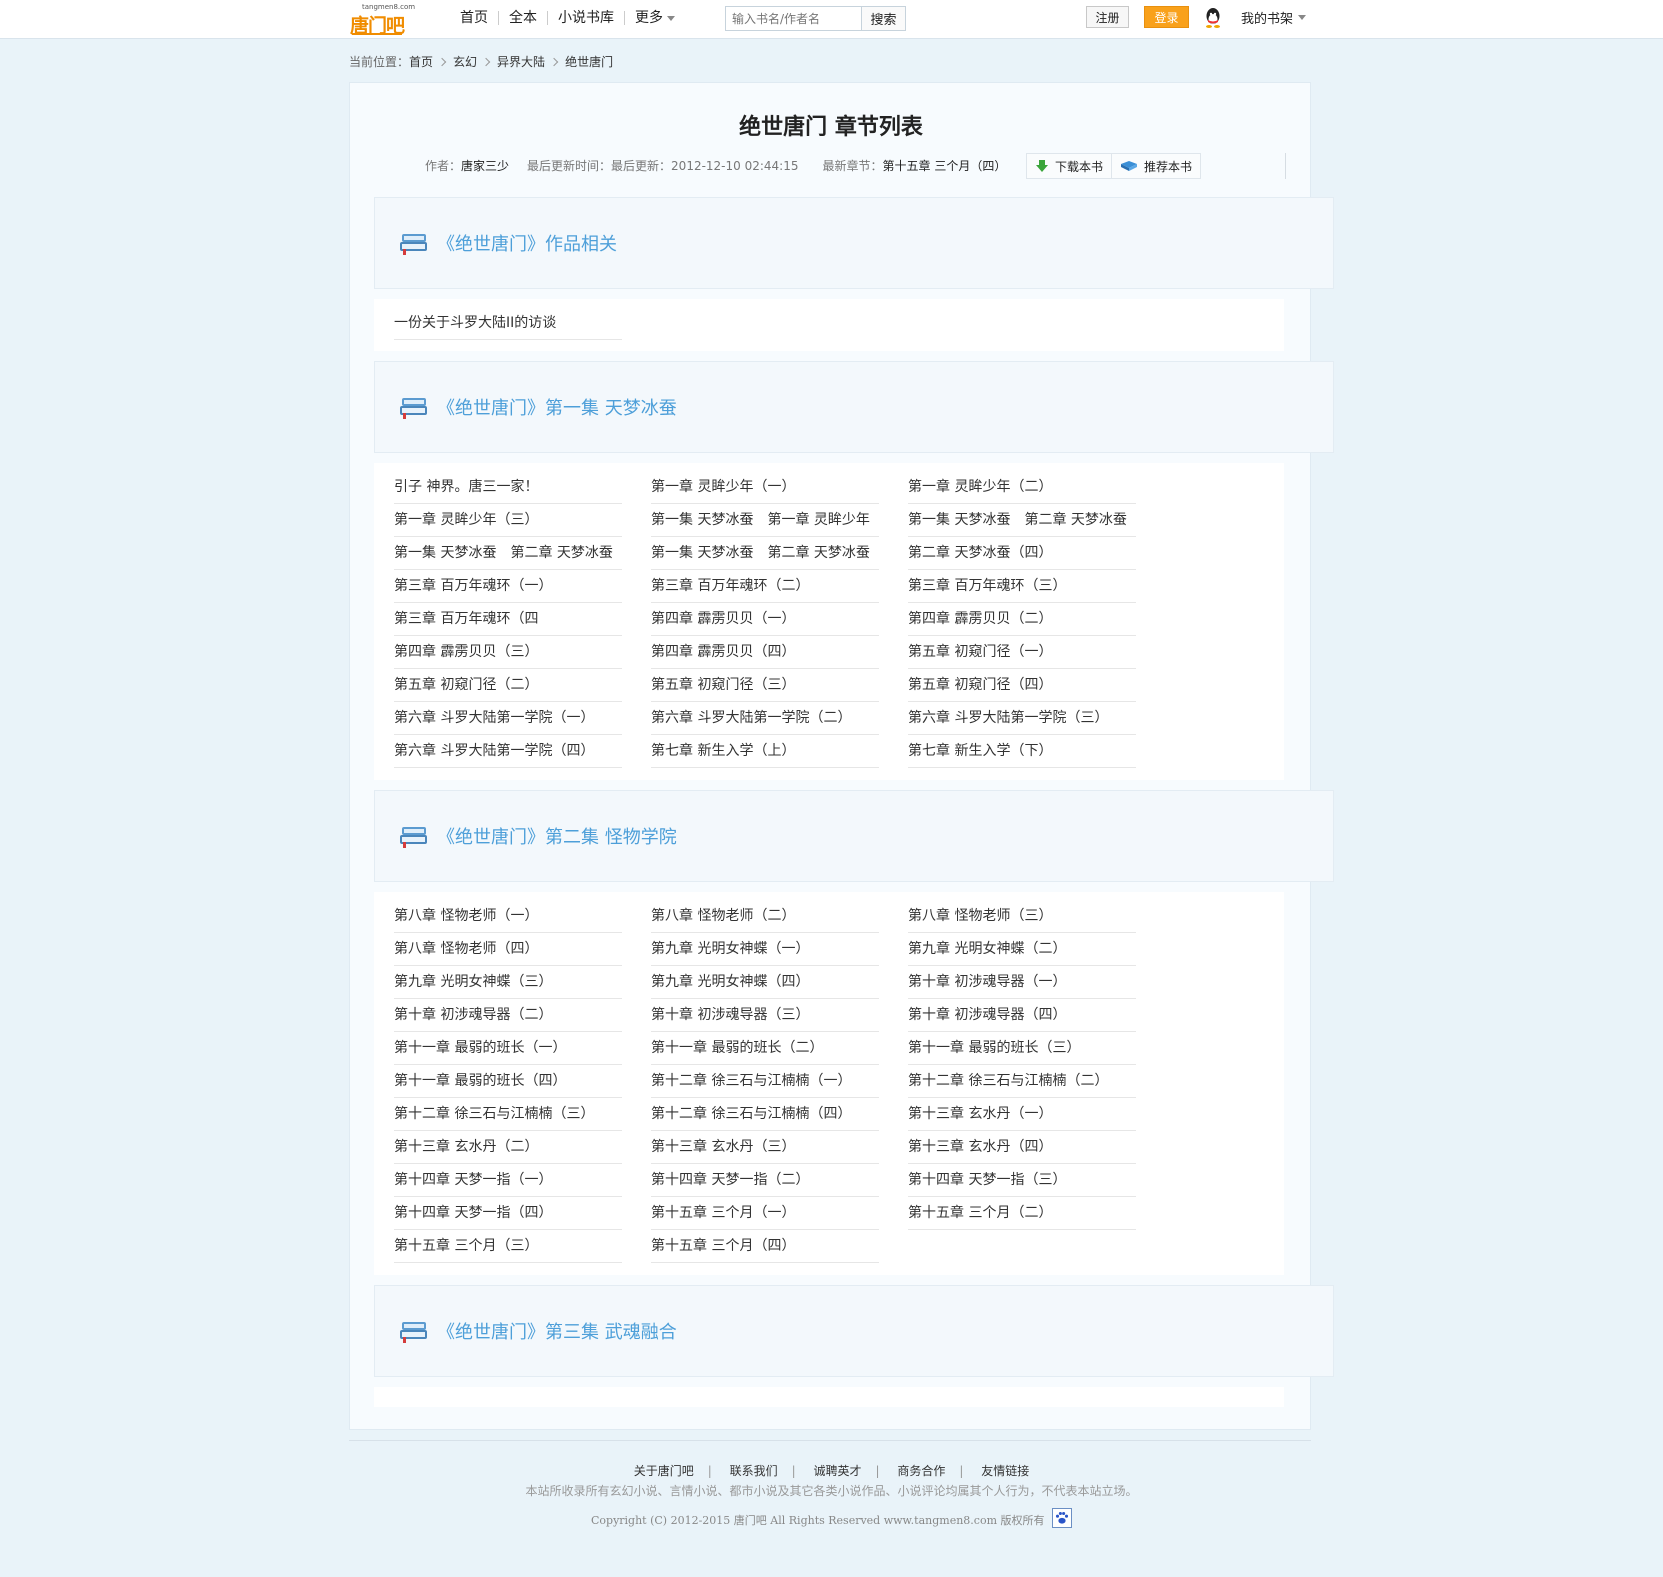 The width and height of the screenshot is (1663, 1577). Describe the element at coordinates (508, 1114) in the screenshot. I see `chapter-link: 第十二章 徐三石与江楠楠（三）` at that location.